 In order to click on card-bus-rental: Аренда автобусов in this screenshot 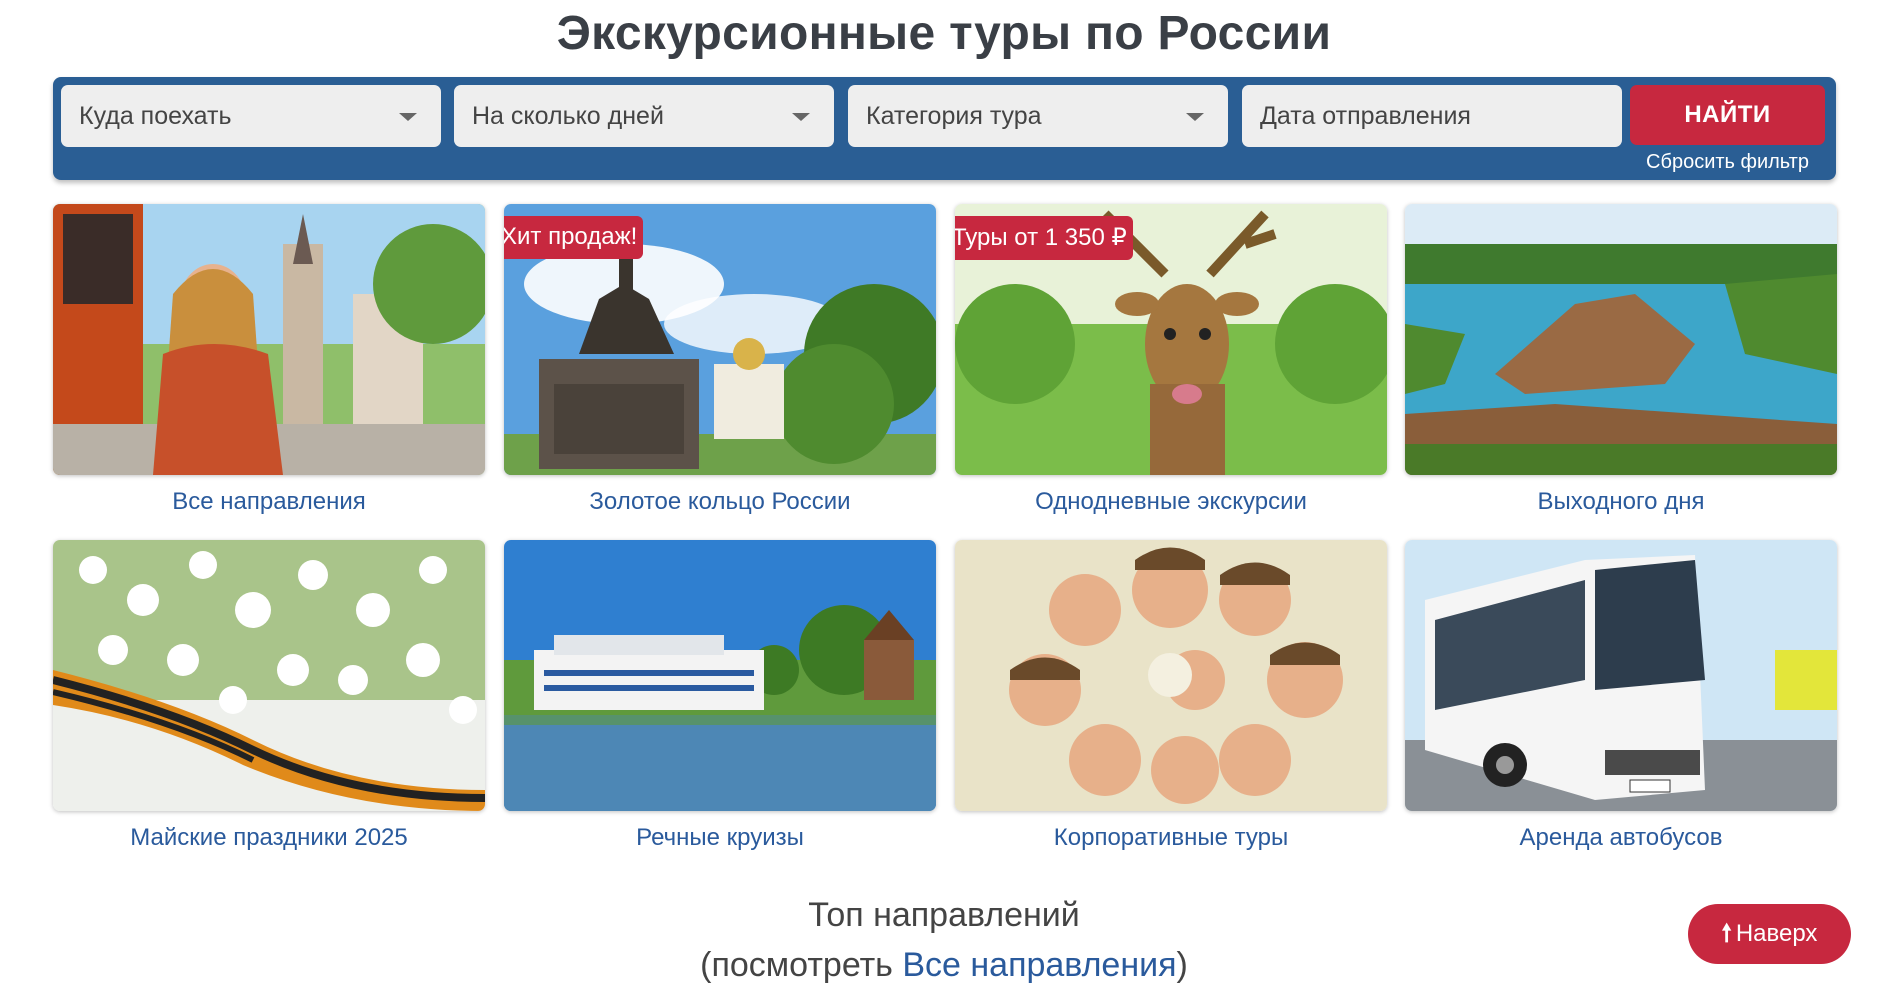, I will do `click(1621, 696)`.